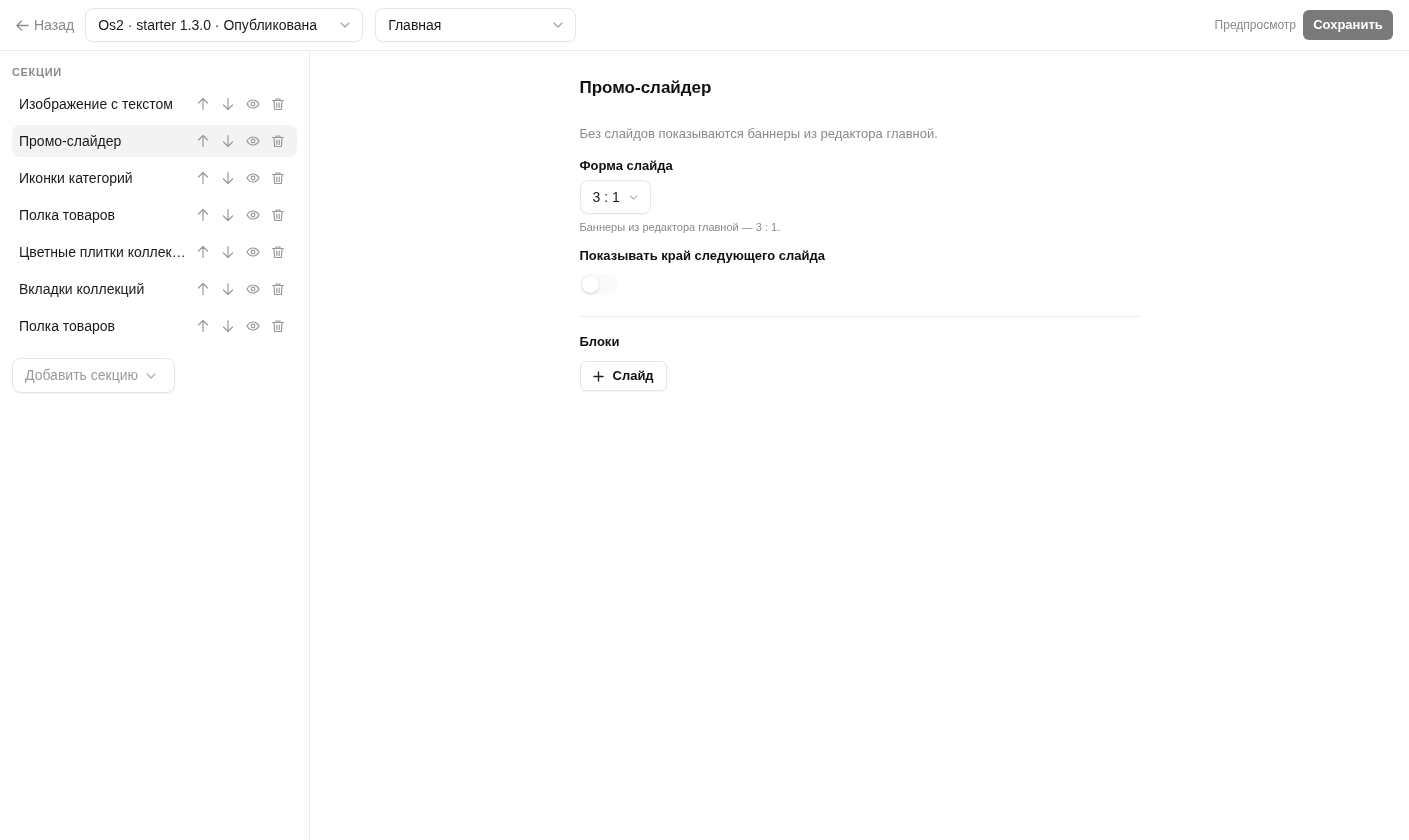 The image size is (1409, 840). Describe the element at coordinates (224, 25) in the screenshot. I see `version-select: Os2 · starter 1.3.0 · Опубликована` at that location.